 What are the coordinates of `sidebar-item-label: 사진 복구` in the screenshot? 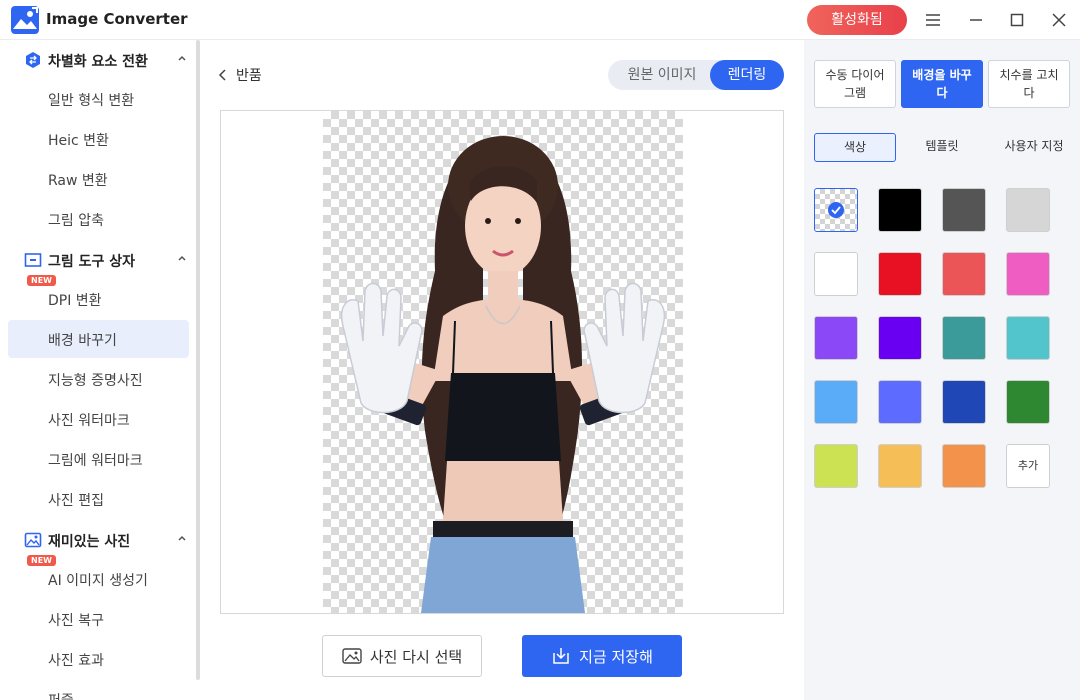 It's located at (76, 621).